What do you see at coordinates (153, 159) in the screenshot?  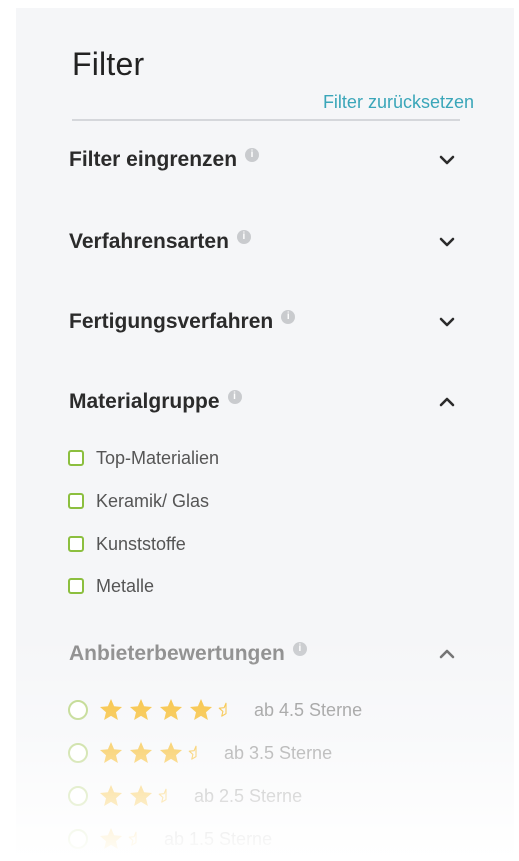 I see `section-label: Filter eingrenzen` at bounding box center [153, 159].